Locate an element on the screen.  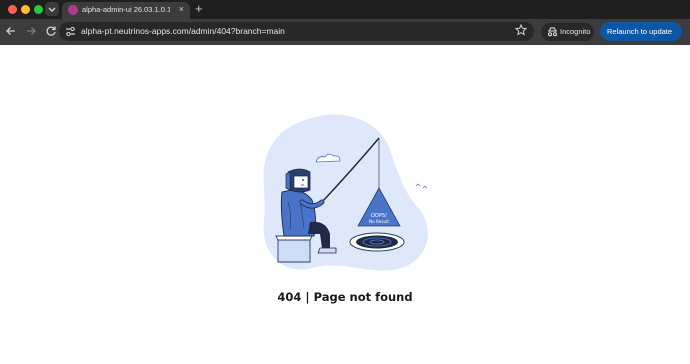
chevron-down-icon is located at coordinates (52, 9).